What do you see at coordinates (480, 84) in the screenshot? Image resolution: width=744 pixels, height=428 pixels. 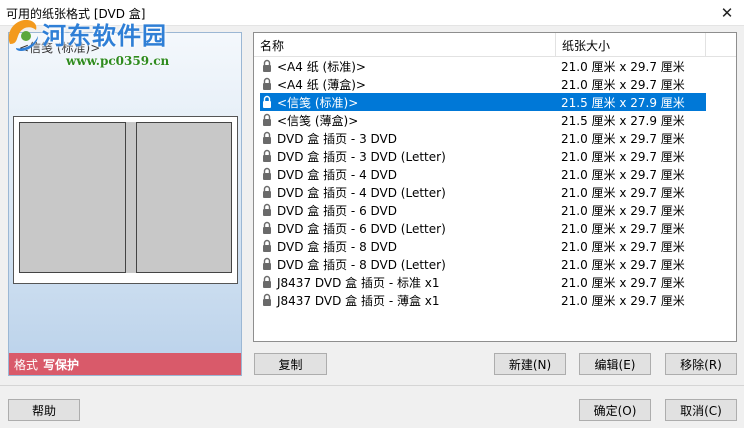 I see `list-item: <A4 纸 (薄盒)> 21.0 厘米 x 29.7 厘米` at bounding box center [480, 84].